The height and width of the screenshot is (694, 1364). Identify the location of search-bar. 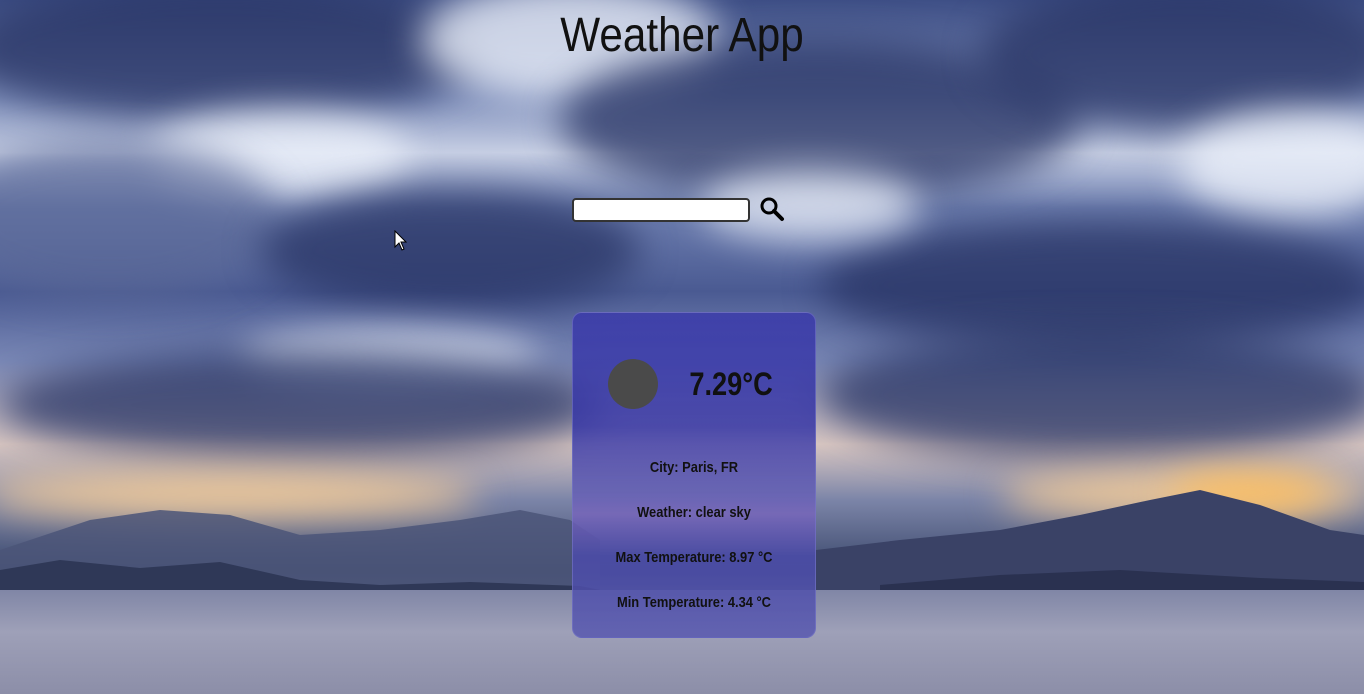
(679, 210).